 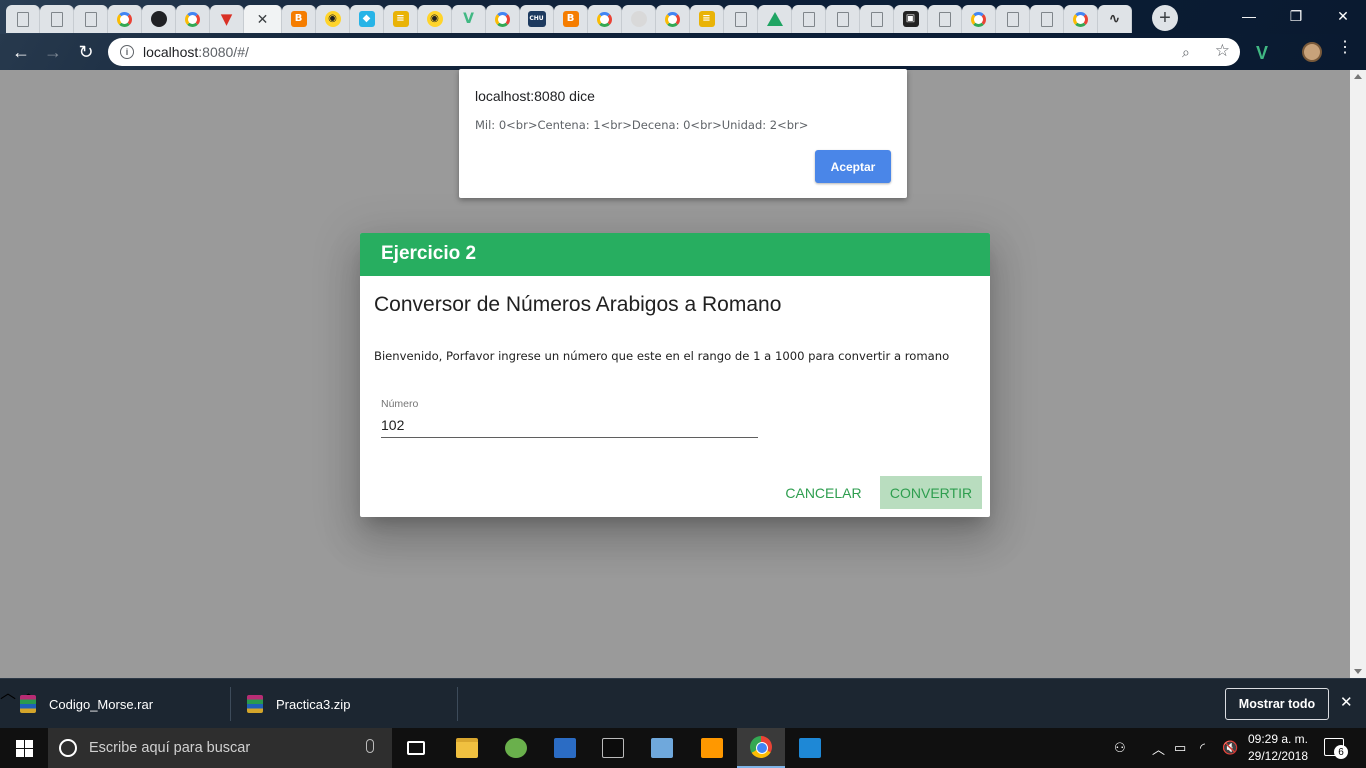 What do you see at coordinates (810, 748) in the screenshot?
I see `vscode-button` at bounding box center [810, 748].